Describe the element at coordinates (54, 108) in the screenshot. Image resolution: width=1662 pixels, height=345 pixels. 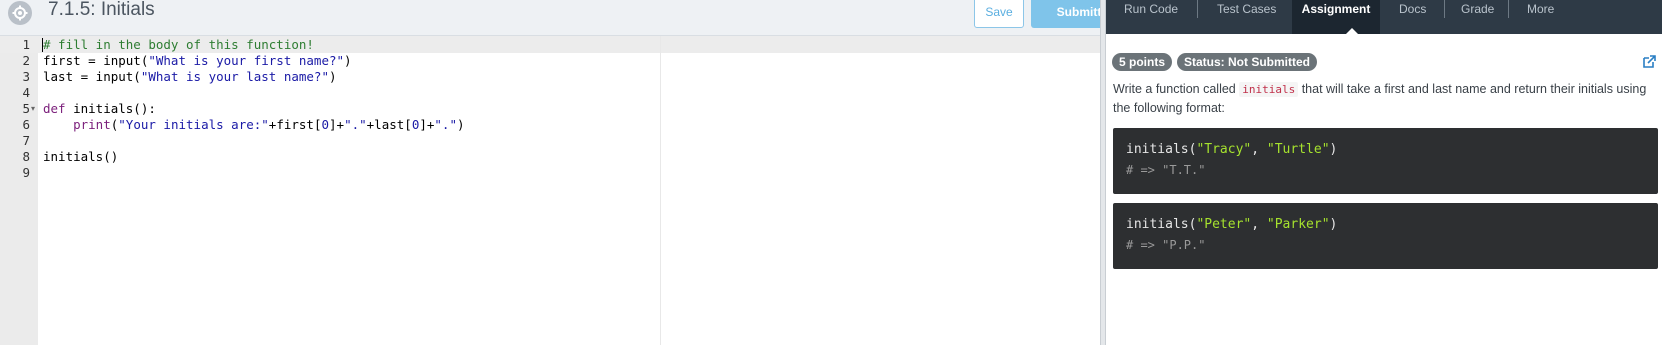
I see `code-token: def` at that location.